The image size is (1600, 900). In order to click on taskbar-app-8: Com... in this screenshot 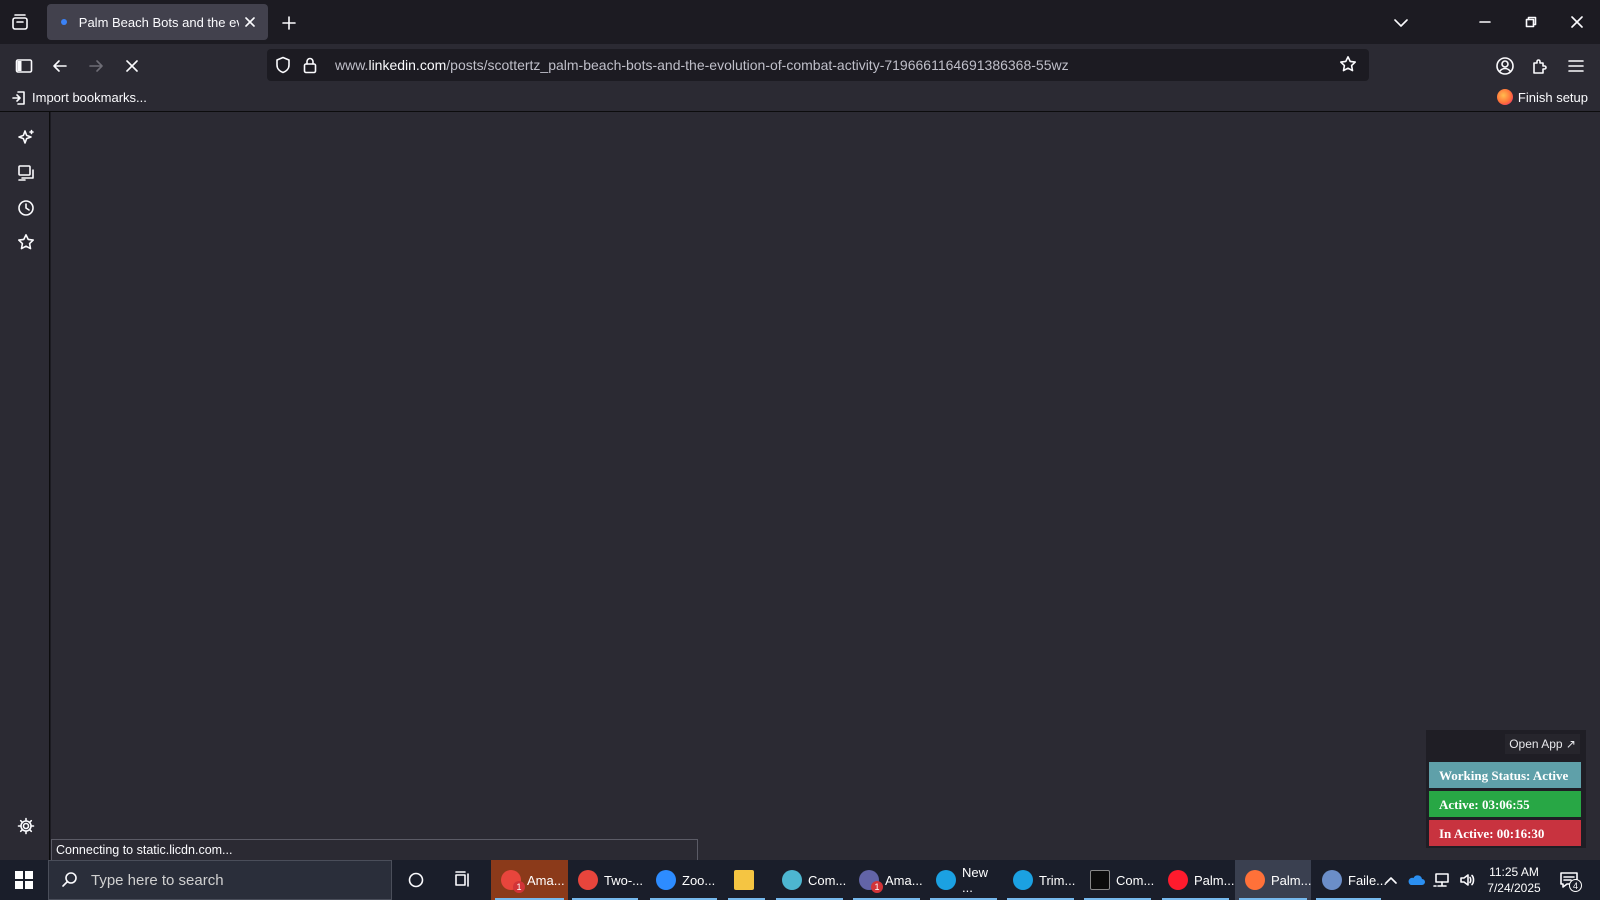, I will do `click(1117, 880)`.